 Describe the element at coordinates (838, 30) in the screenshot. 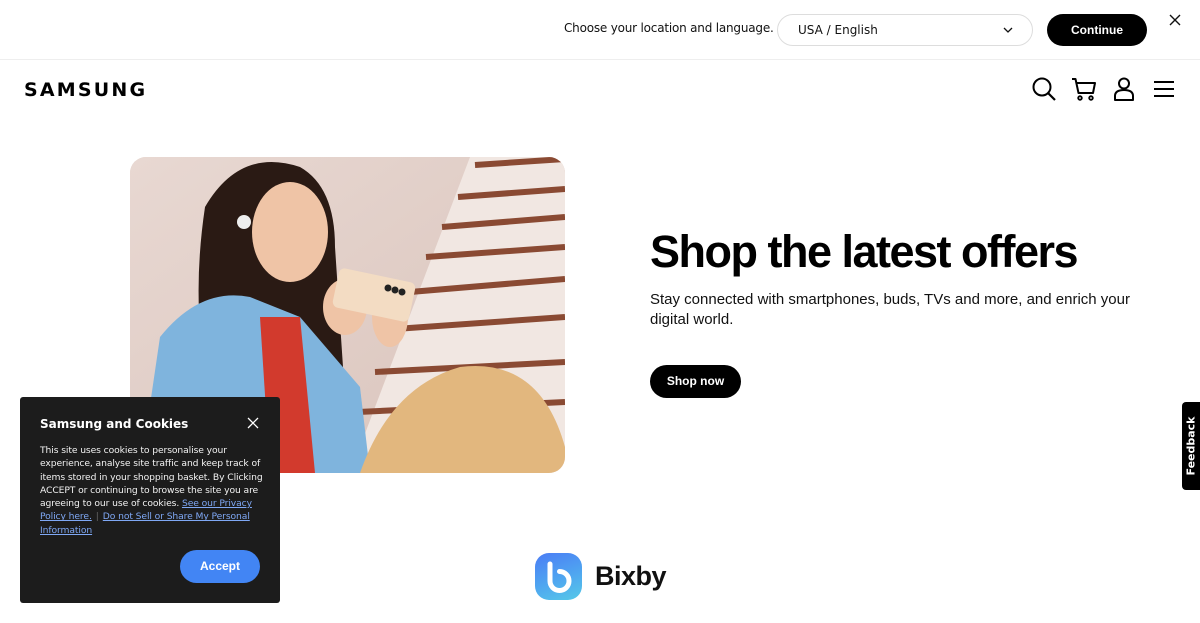

I see `location-select-value: USA / English` at that location.